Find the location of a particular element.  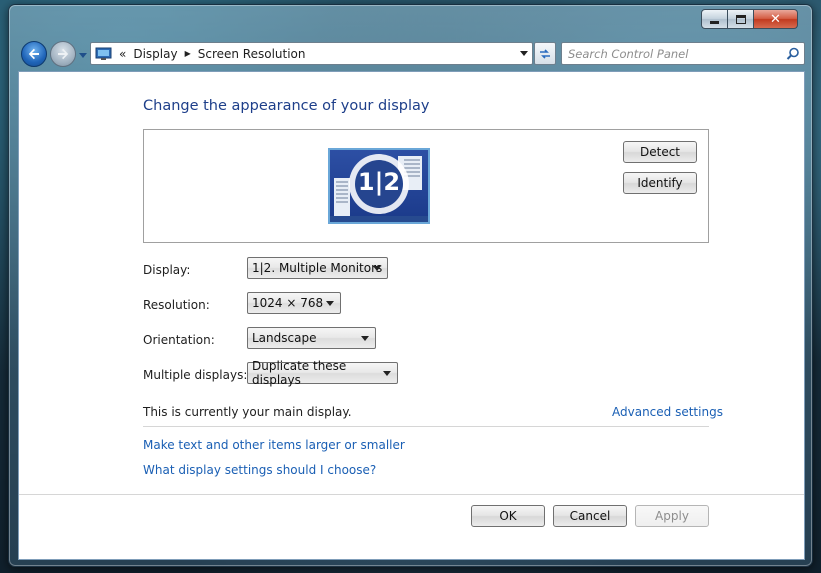

close-icon: ✕ is located at coordinates (775, 19).